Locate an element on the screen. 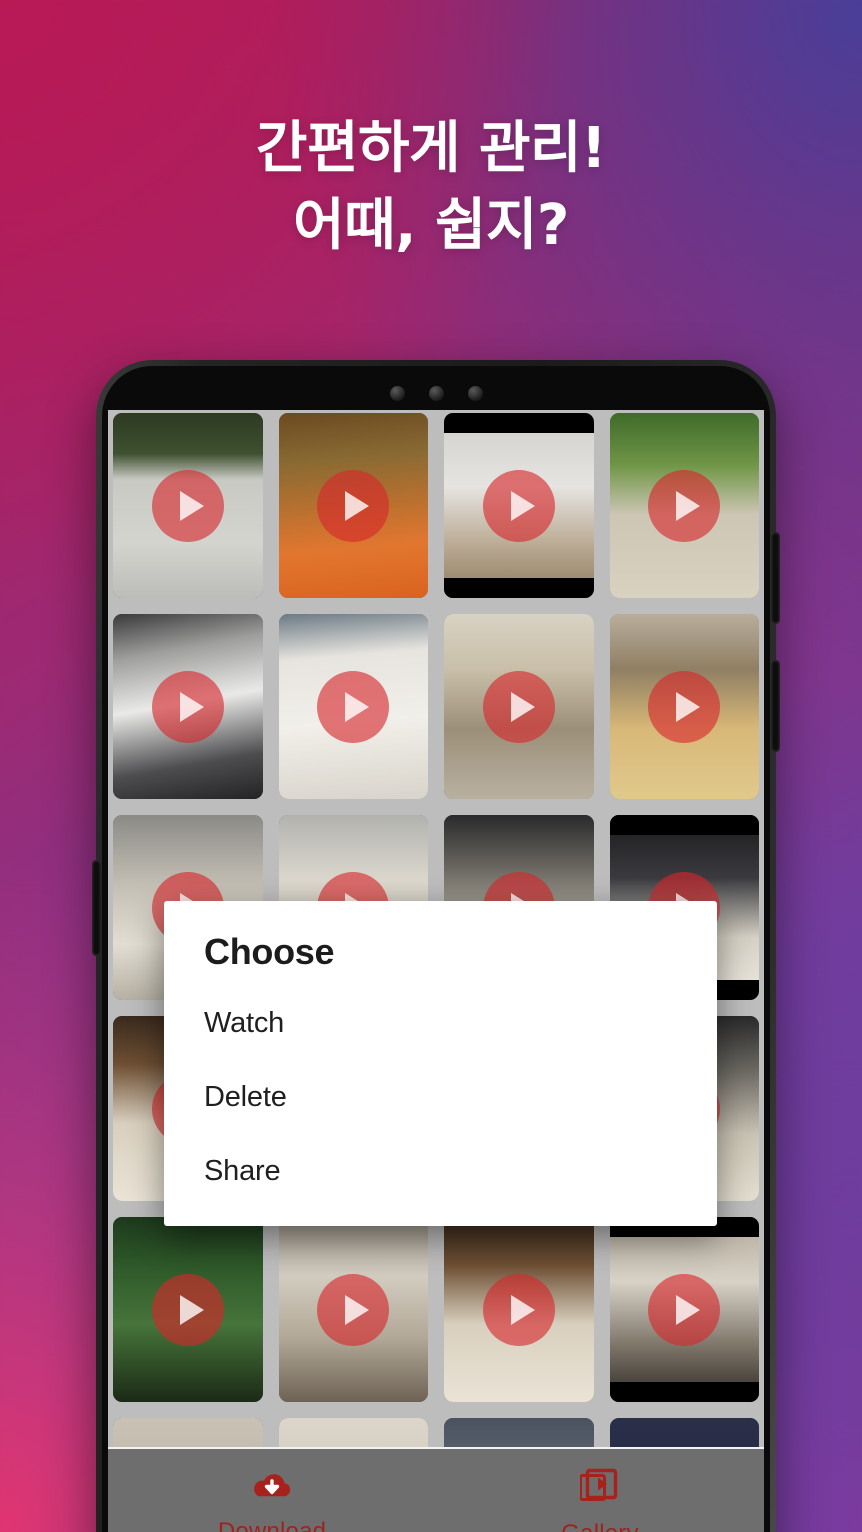  cloud-download-icon is located at coordinates (272, 1487).